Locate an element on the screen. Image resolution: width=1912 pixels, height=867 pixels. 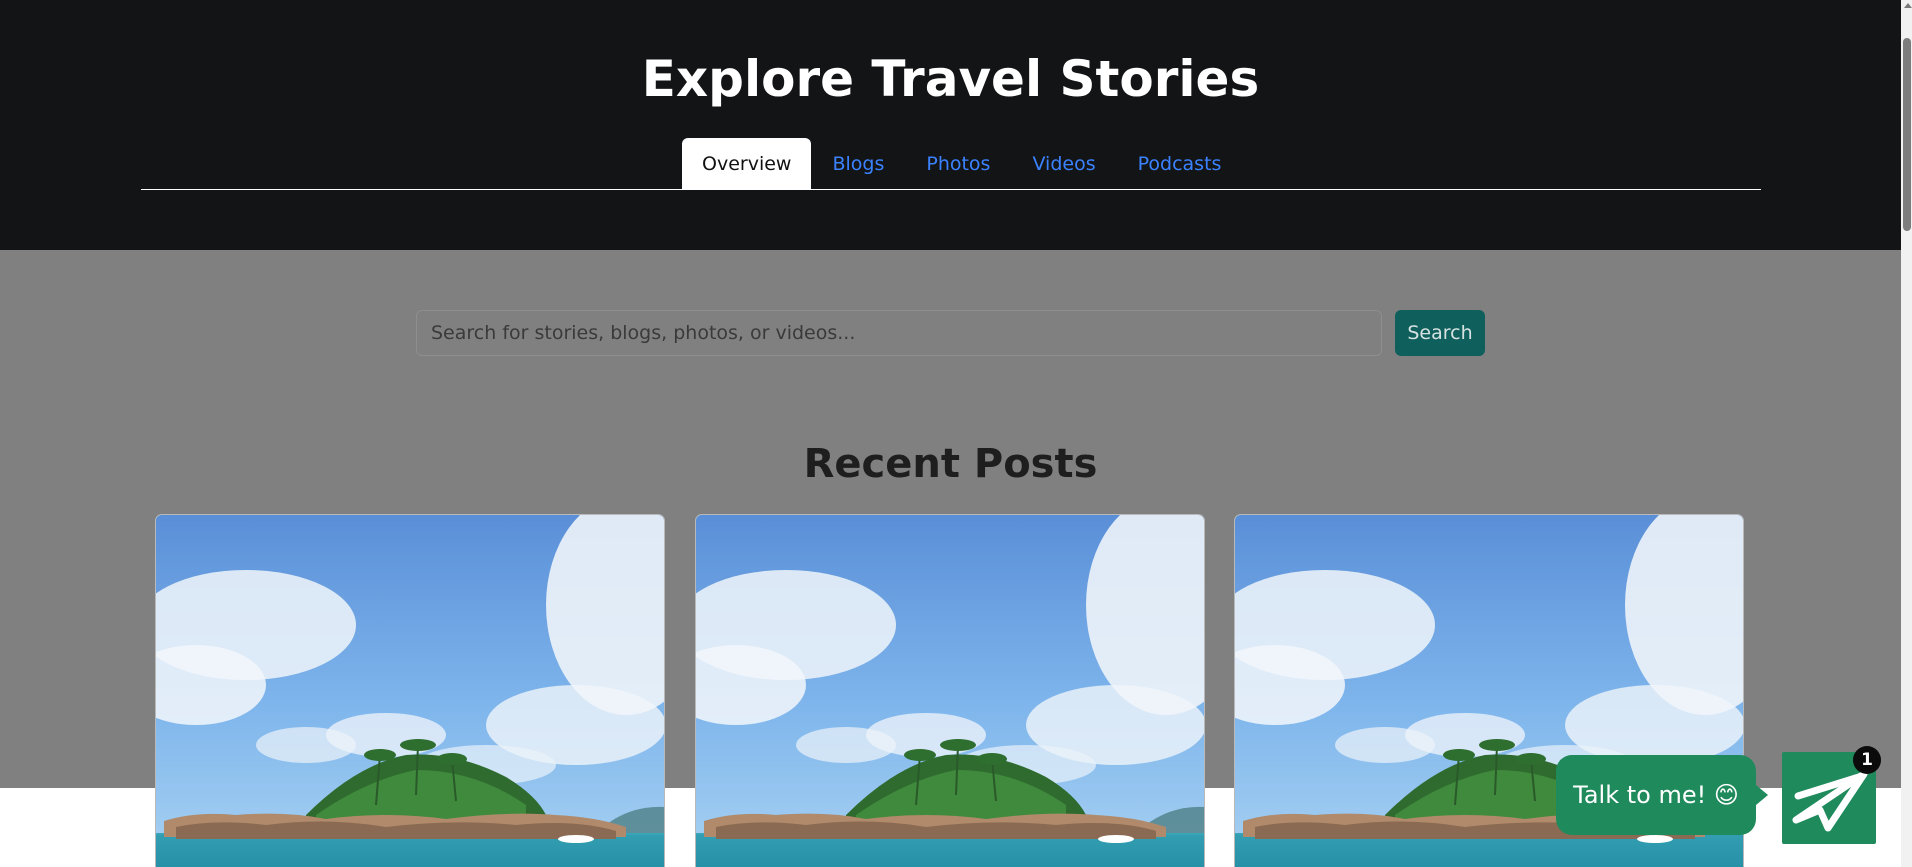
search-button: Search is located at coordinates (1440, 333).